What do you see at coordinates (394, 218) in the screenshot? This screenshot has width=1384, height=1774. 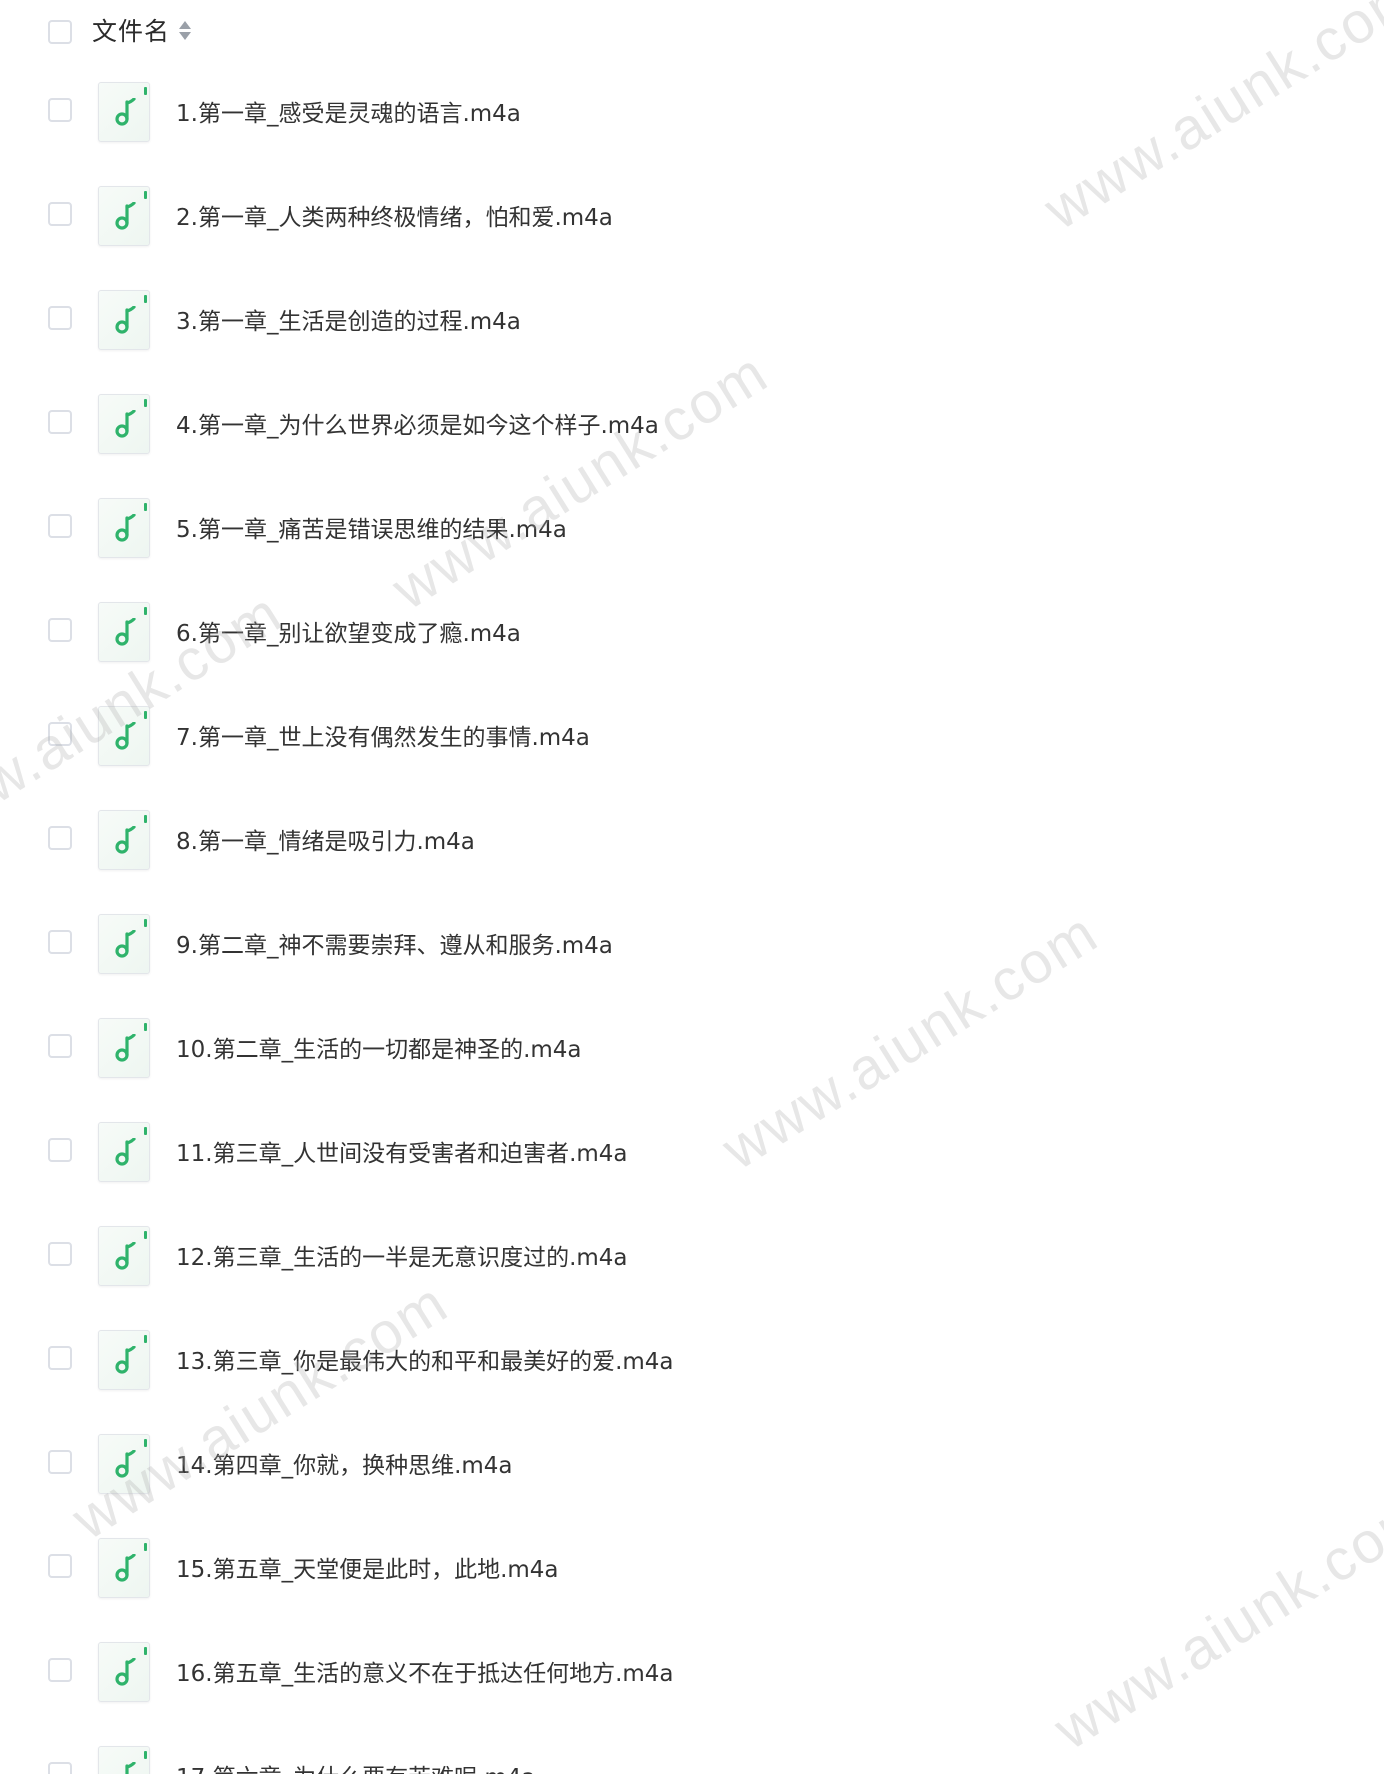 I see `file-name-link: 2.第一章_人类两种终极情绪，怕和爱.m4a` at bounding box center [394, 218].